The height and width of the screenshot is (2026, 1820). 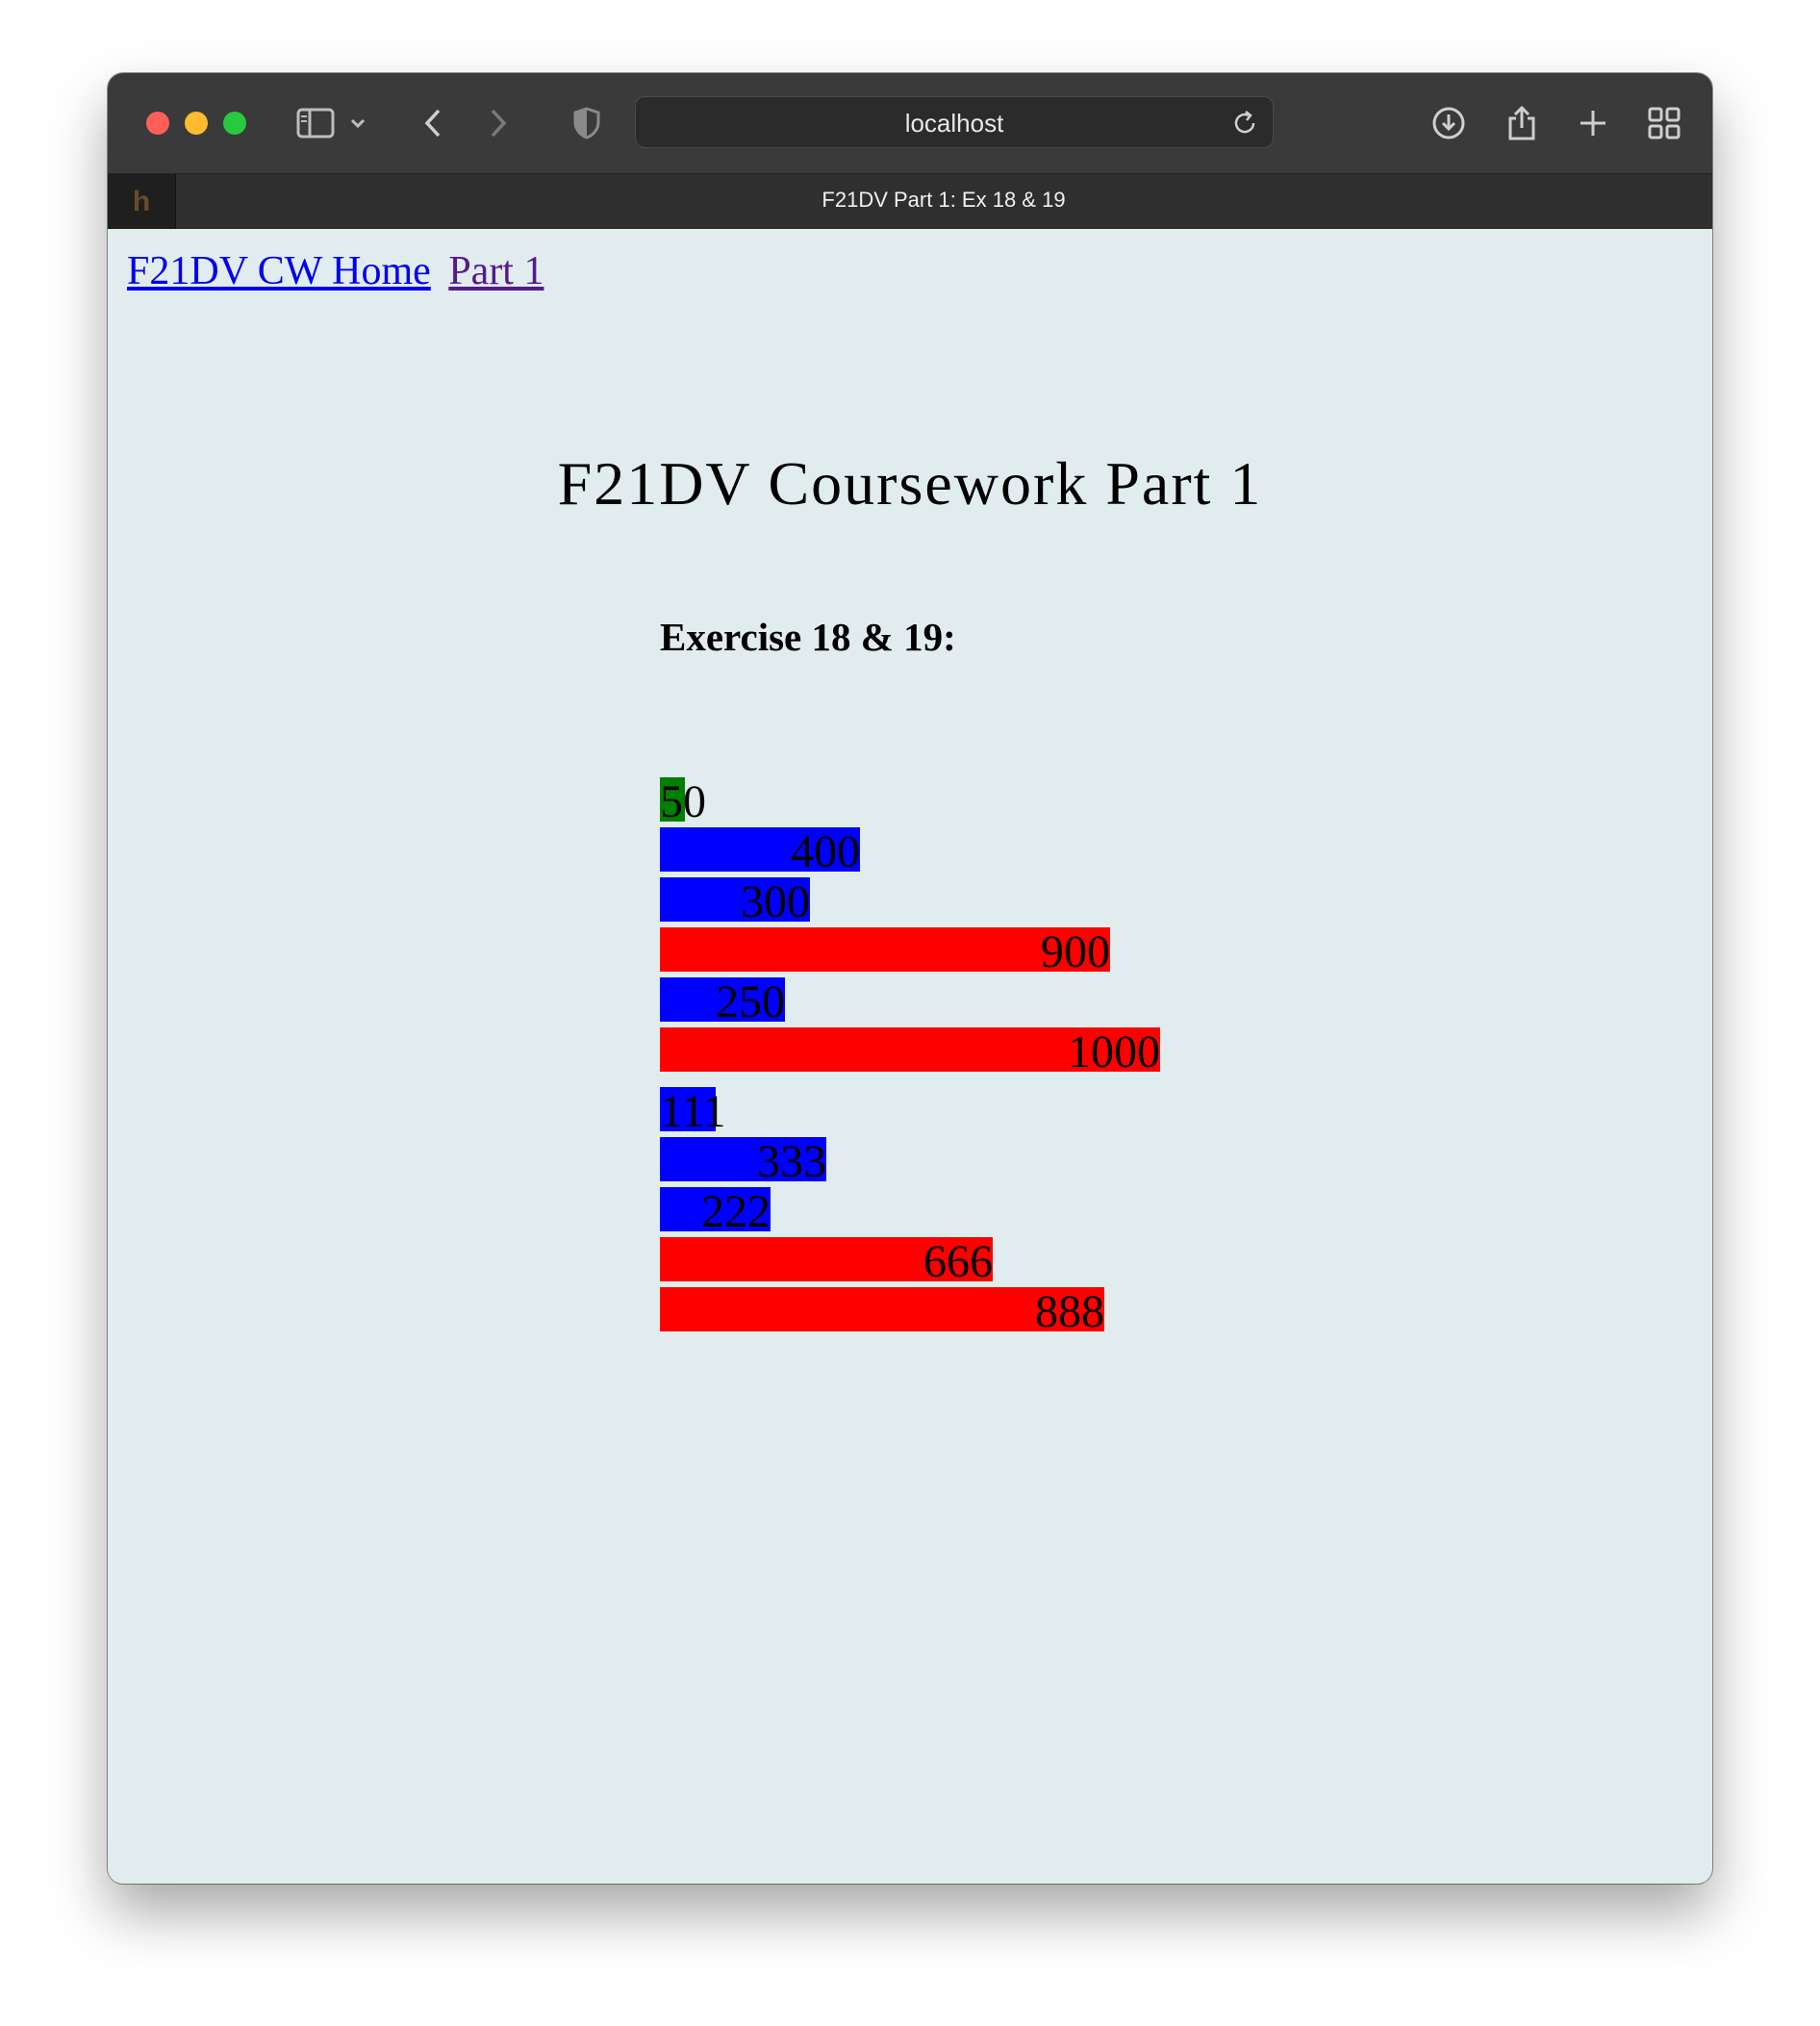 I want to click on breadcrumb: F21DV CW Home Part 1, so click(x=339, y=271).